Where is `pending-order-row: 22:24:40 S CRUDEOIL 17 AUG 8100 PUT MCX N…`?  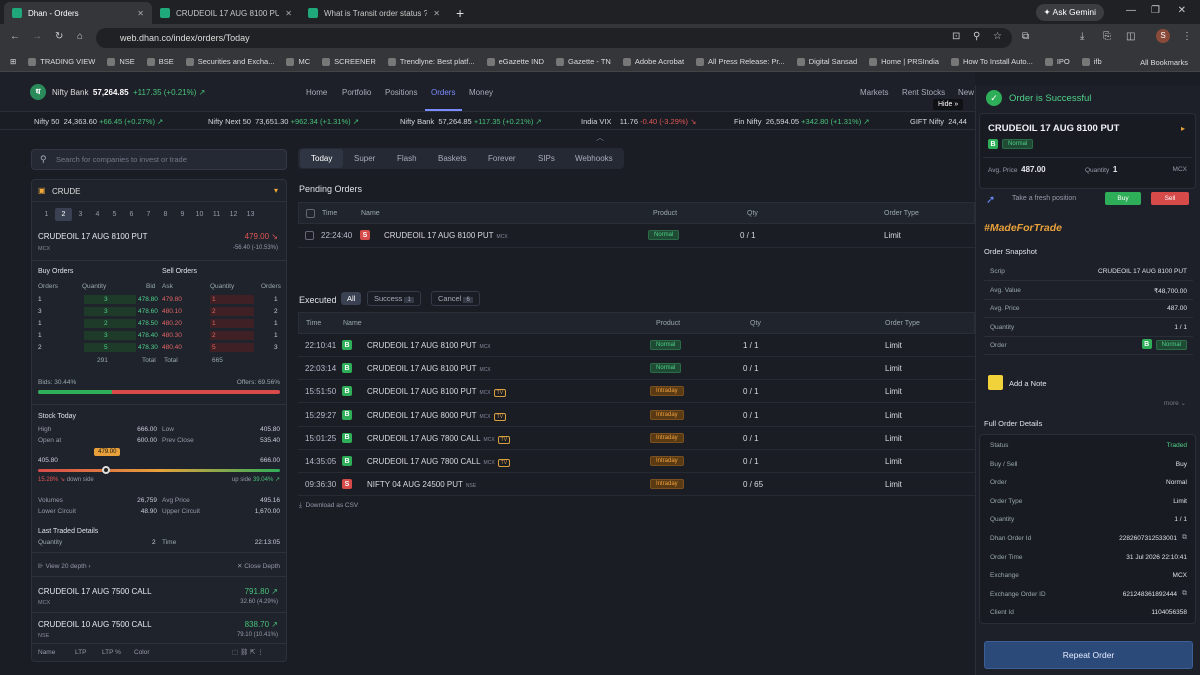 pending-order-row: 22:24:40 S CRUDEOIL 17 AUG 8100 PUT MCX N… is located at coordinates (636, 236).